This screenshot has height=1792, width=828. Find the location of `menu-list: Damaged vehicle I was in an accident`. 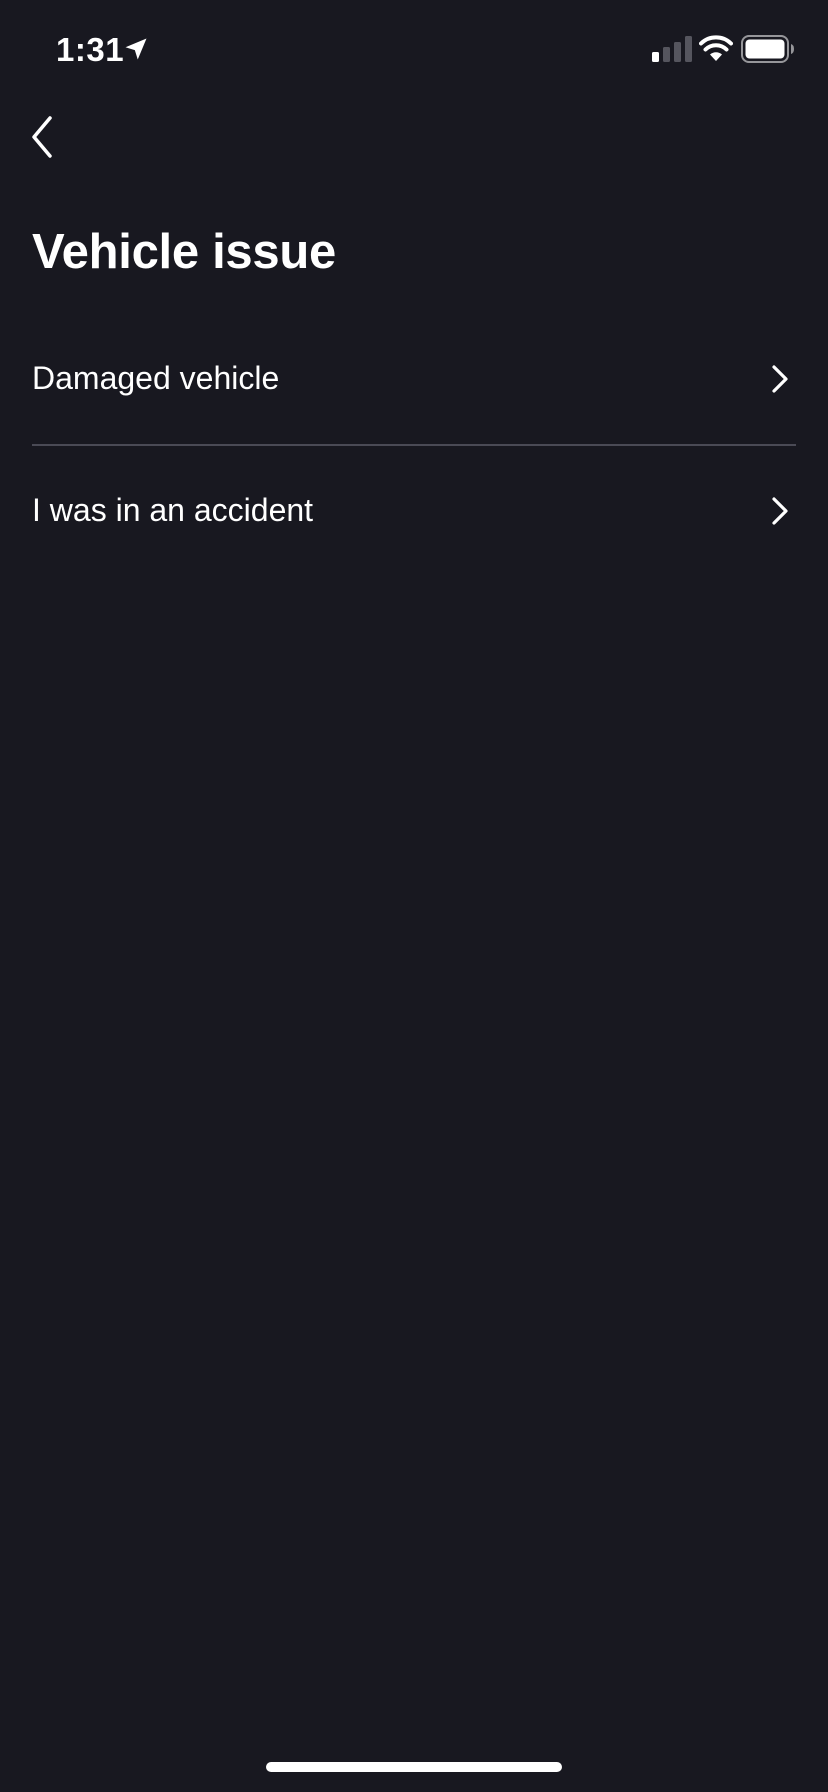

menu-list: Damaged vehicle I was in an accident is located at coordinates (414, 445).